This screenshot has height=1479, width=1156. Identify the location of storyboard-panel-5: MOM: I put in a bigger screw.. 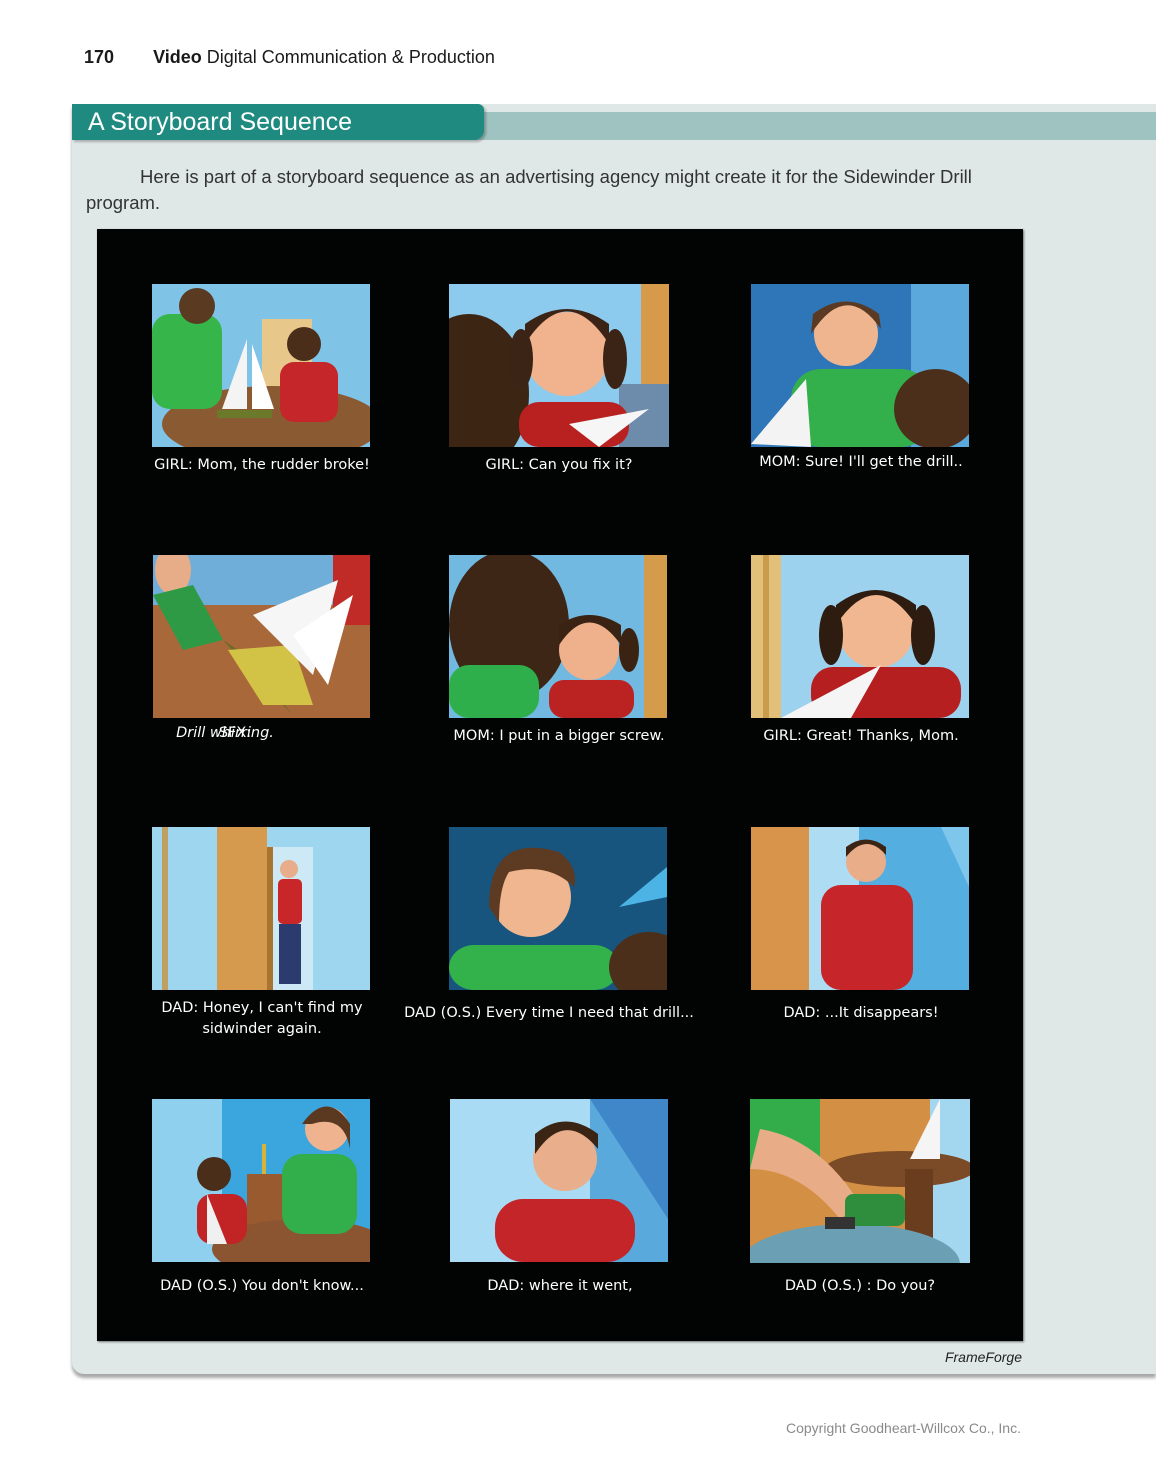
(558, 649).